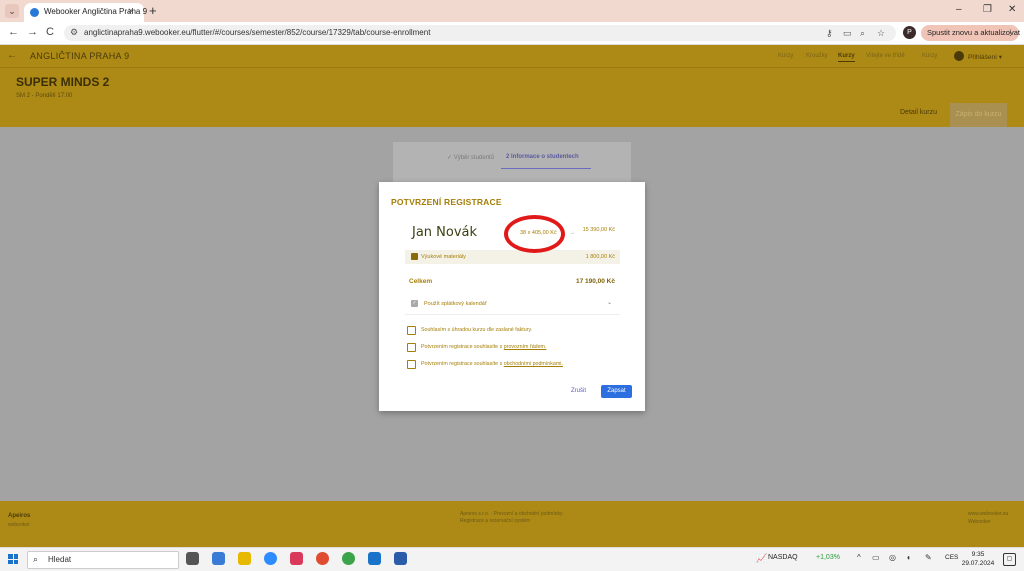 Image resolution: width=1024 pixels, height=571 pixels. What do you see at coordinates (512, 11) in the screenshot?
I see `browser-tab-bar: ⌄ Webooker Angličtina Praha 9 × + – ❐ ✕` at bounding box center [512, 11].